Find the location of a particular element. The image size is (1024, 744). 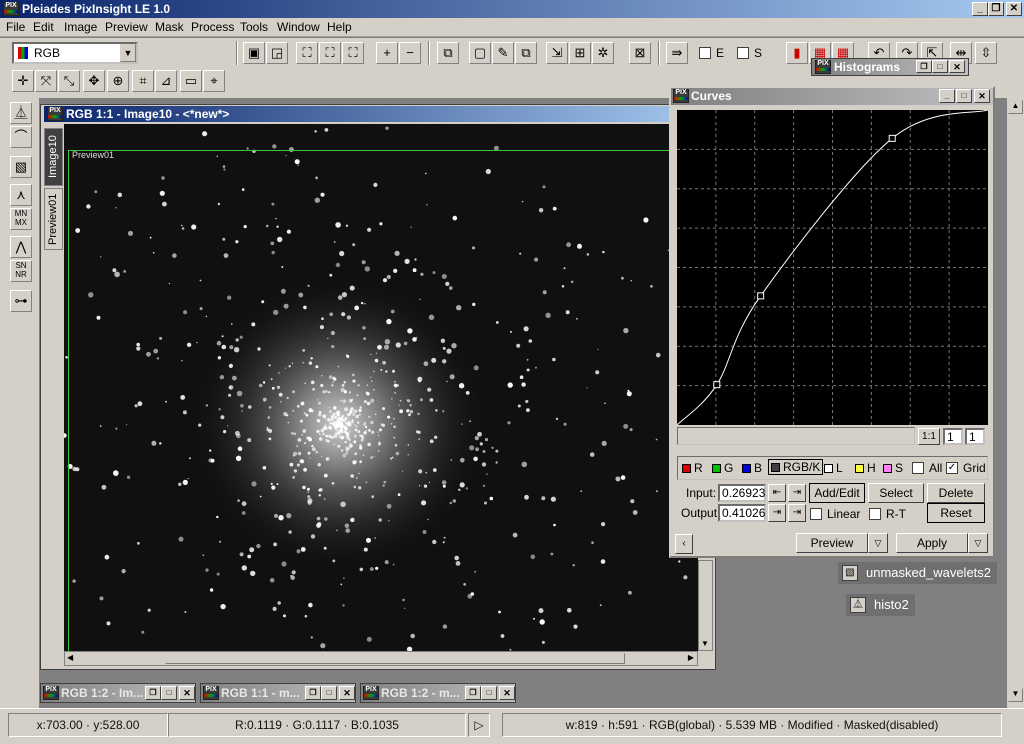

preview-dropdown-icon: ▽ is located at coordinates (878, 543).